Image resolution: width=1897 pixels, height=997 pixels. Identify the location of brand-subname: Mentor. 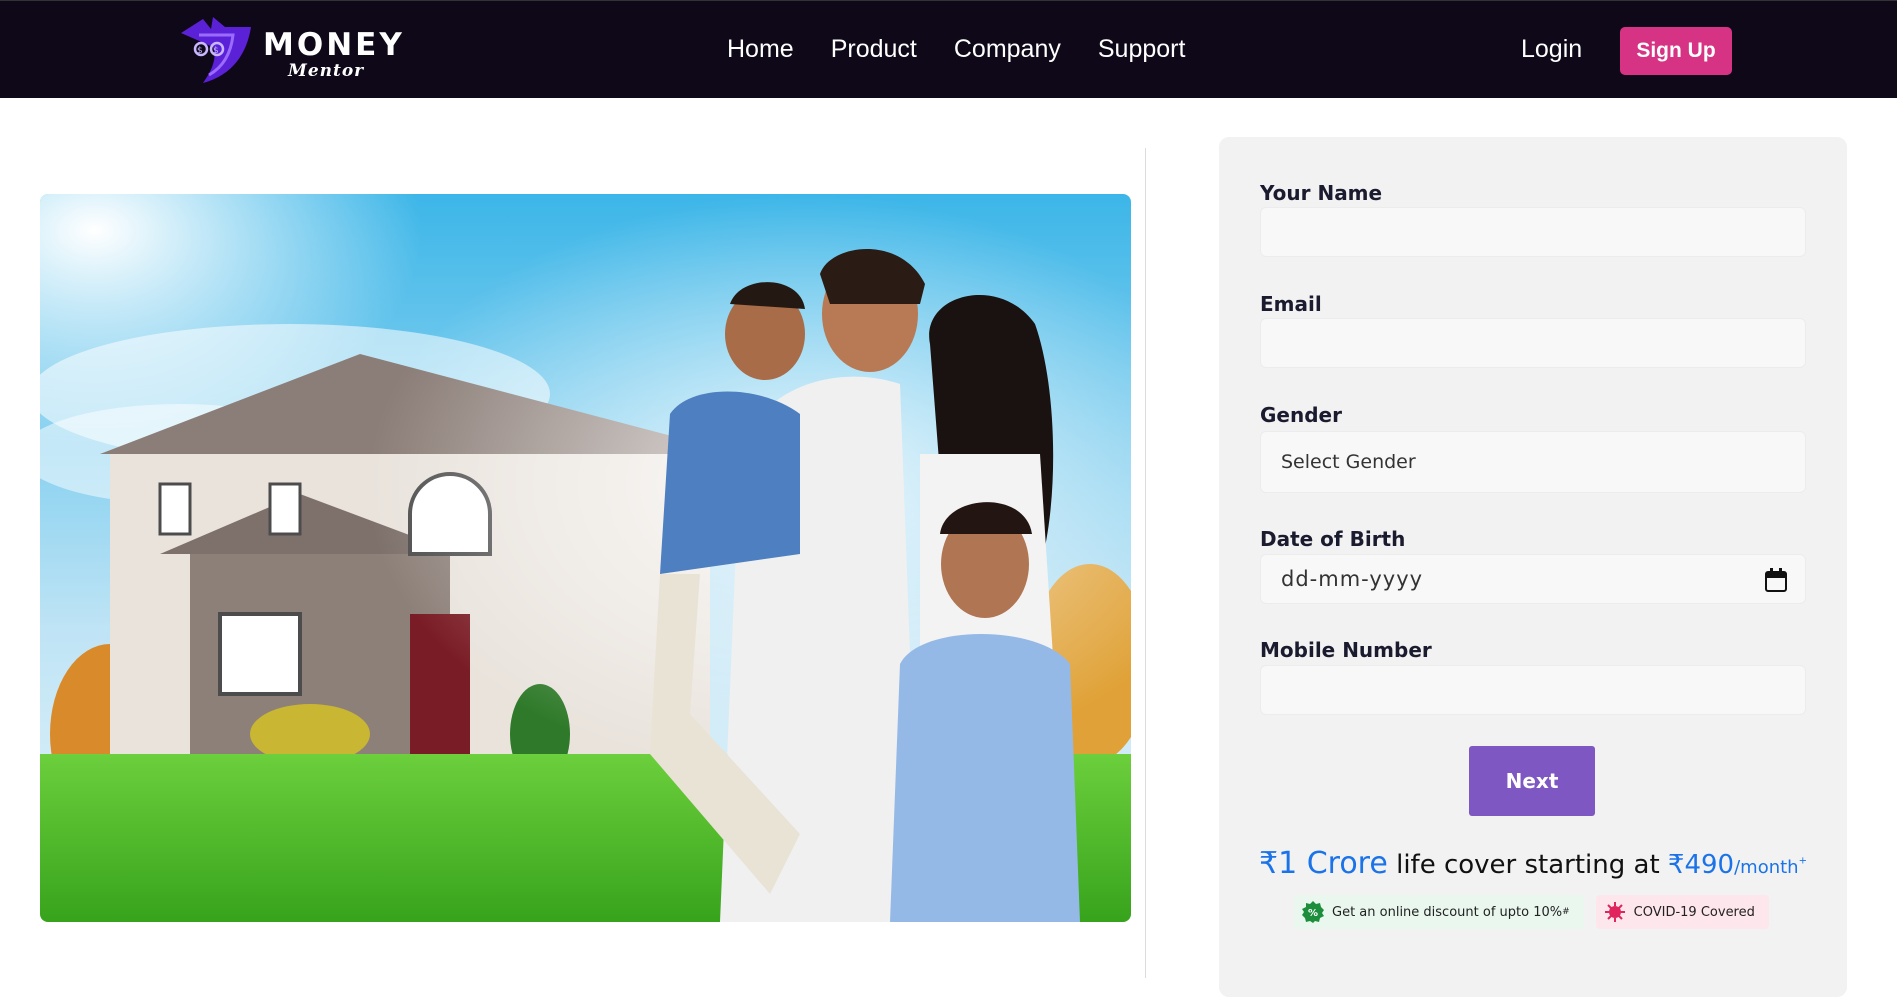
(326, 71).